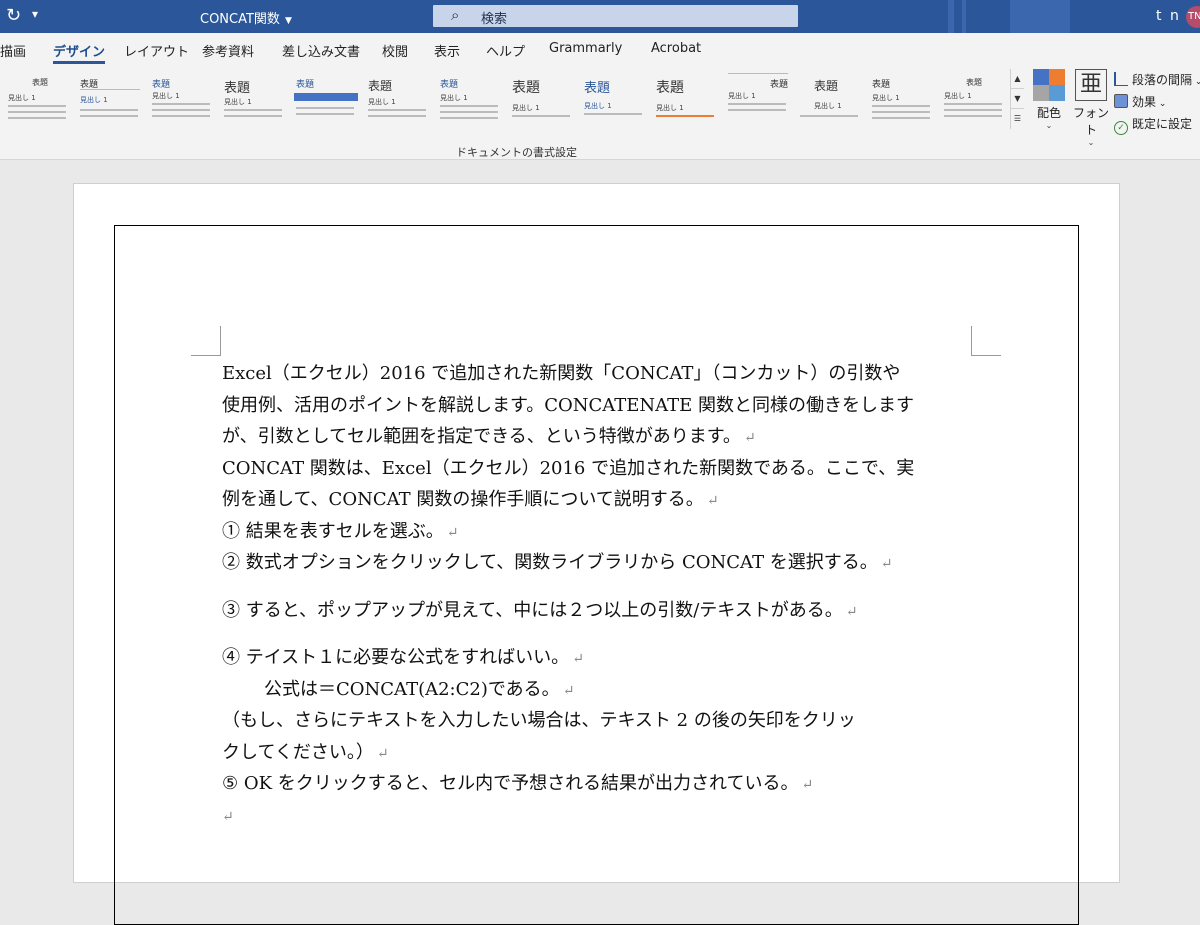  I want to click on list-item: ④ テイスト１に必要な公式をすればいい。 ↵, so click(403, 657).